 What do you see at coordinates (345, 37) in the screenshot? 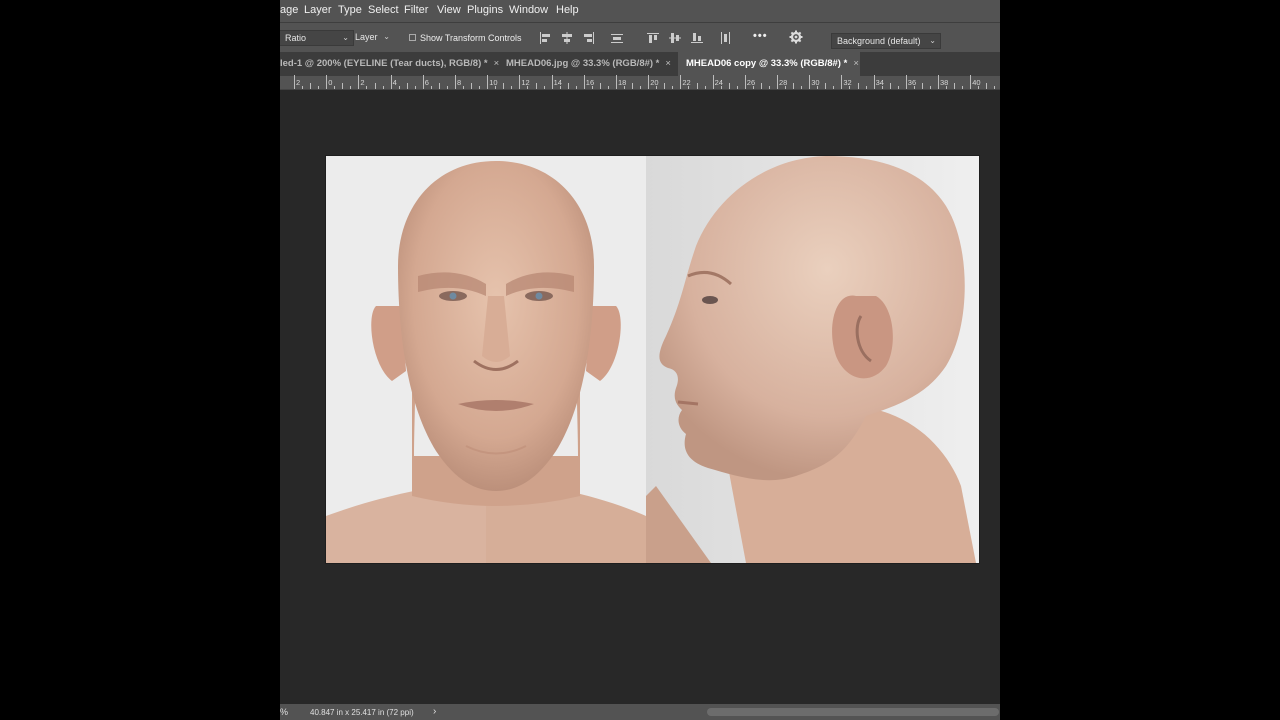
I see `chevron-down-icon: ⌄` at bounding box center [345, 37].